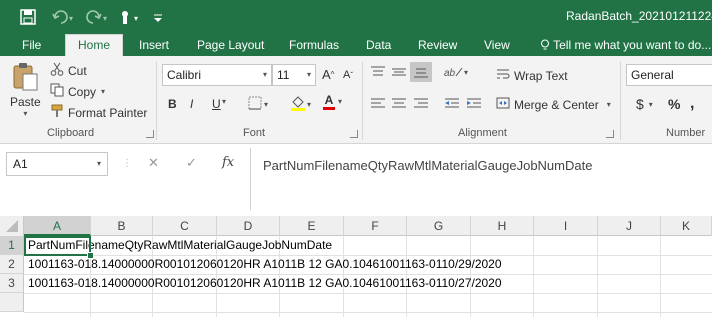 This screenshot has height=317, width=712. Describe the element at coordinates (439, 226) in the screenshot. I see `column-header-g: G` at that location.